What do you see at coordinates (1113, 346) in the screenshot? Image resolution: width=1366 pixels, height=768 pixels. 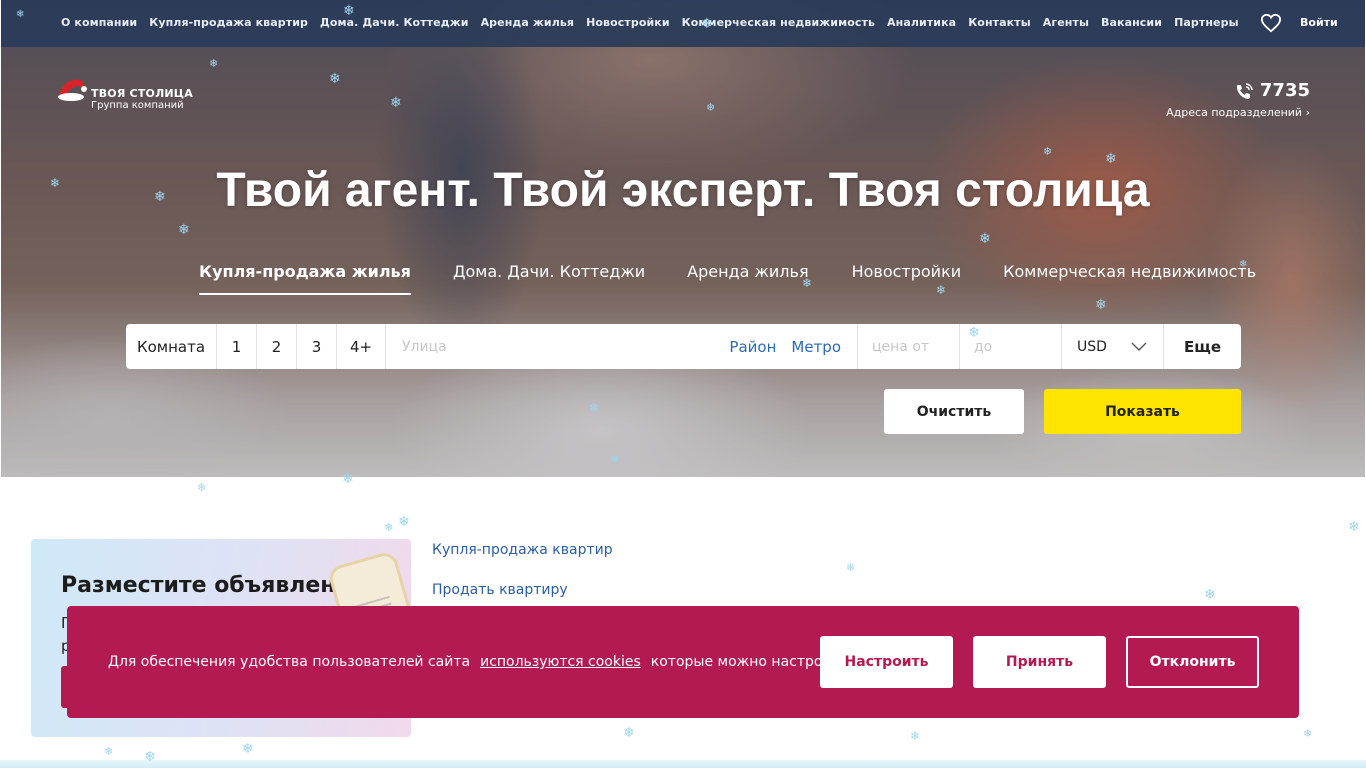 I see `currency-select: USD` at bounding box center [1113, 346].